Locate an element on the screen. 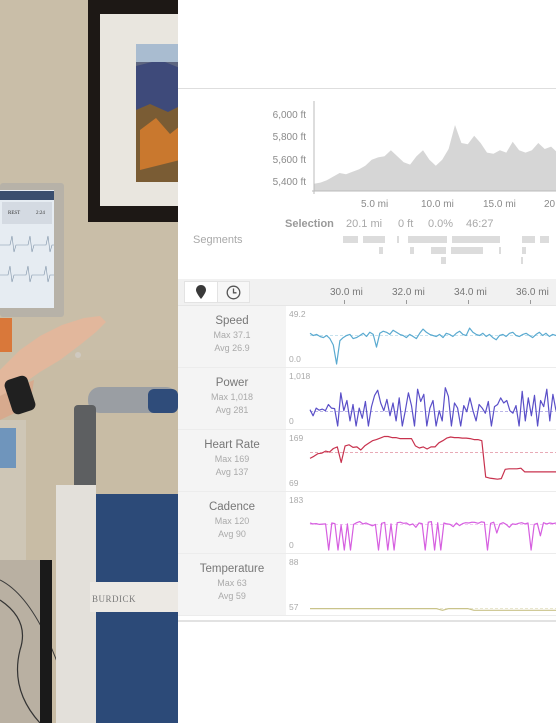  speed-chart is located at coordinates (432, 337).